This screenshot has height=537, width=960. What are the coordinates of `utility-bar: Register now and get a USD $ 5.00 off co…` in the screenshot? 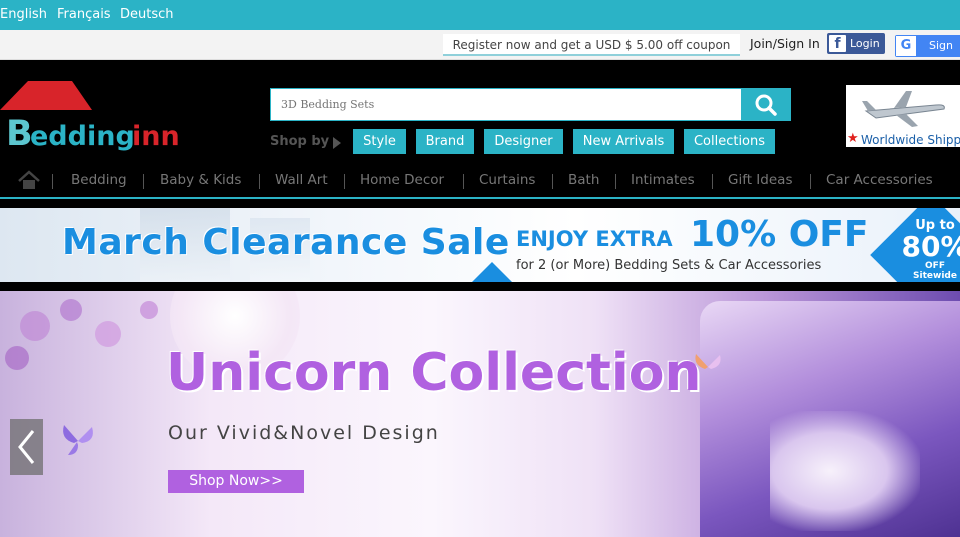 It's located at (480, 52).